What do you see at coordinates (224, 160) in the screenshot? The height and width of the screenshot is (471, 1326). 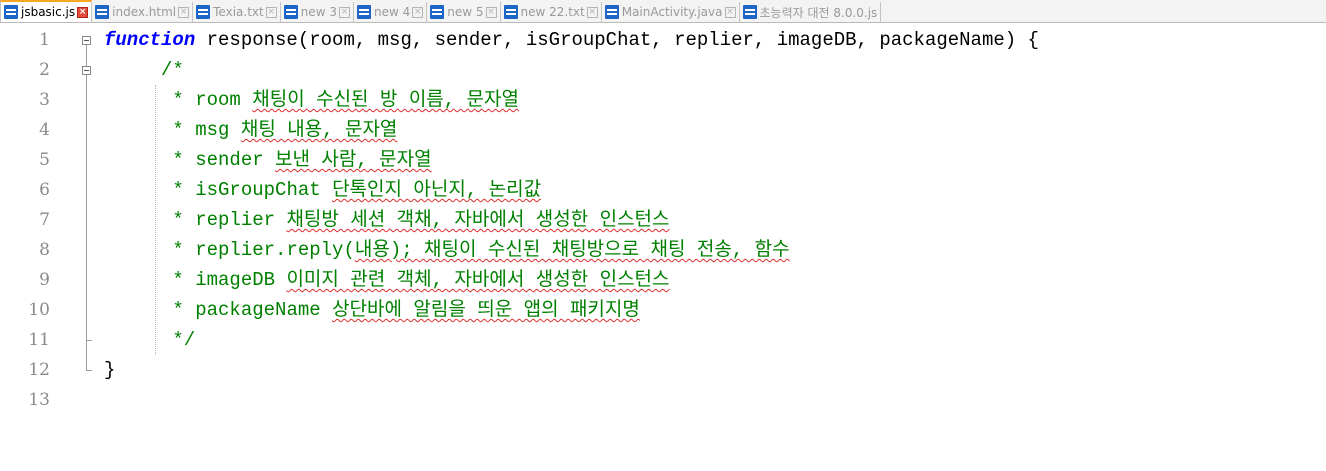 I see `comment-token: * sender` at bounding box center [224, 160].